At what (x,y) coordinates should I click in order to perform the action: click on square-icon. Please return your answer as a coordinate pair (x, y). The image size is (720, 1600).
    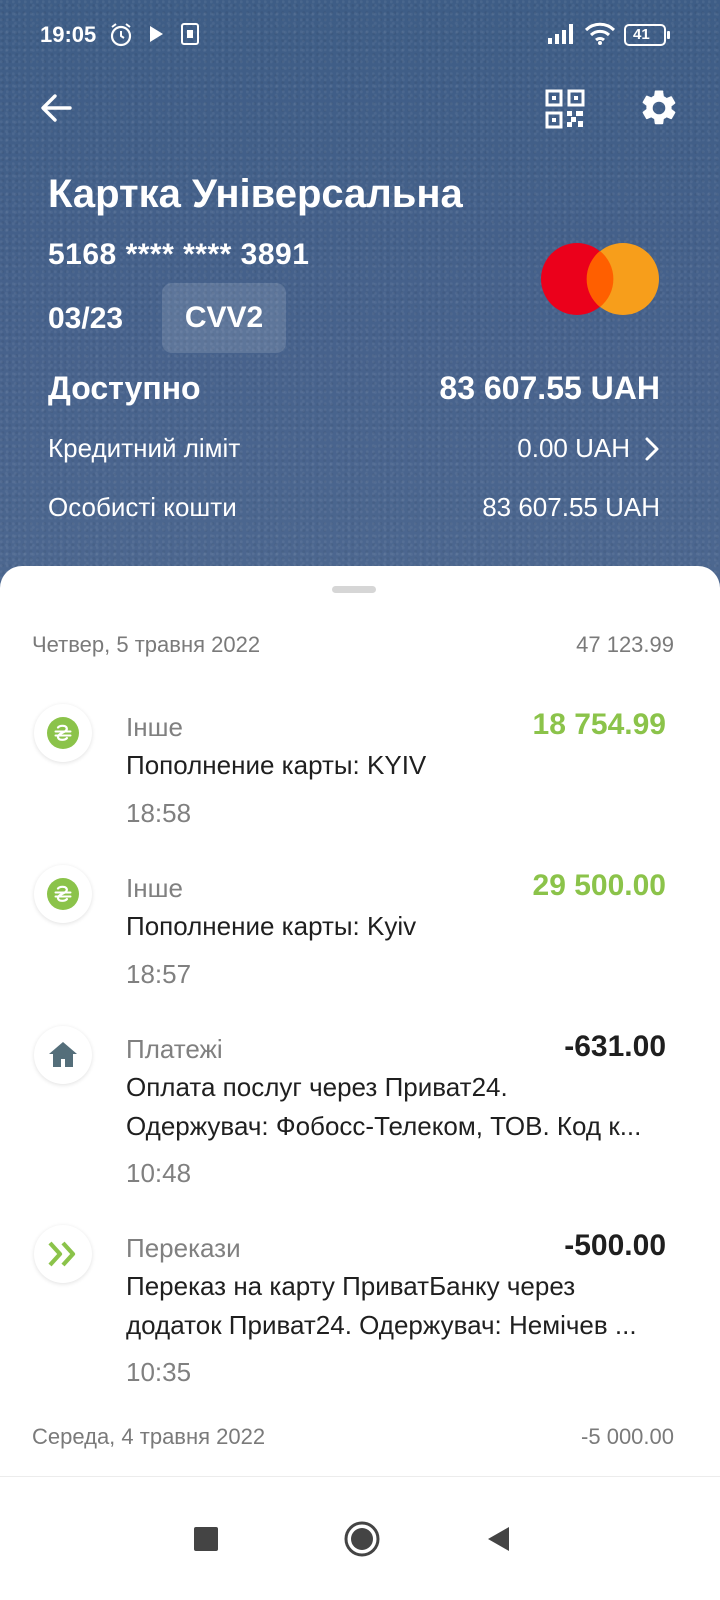
    Looking at the image, I should click on (206, 1539).